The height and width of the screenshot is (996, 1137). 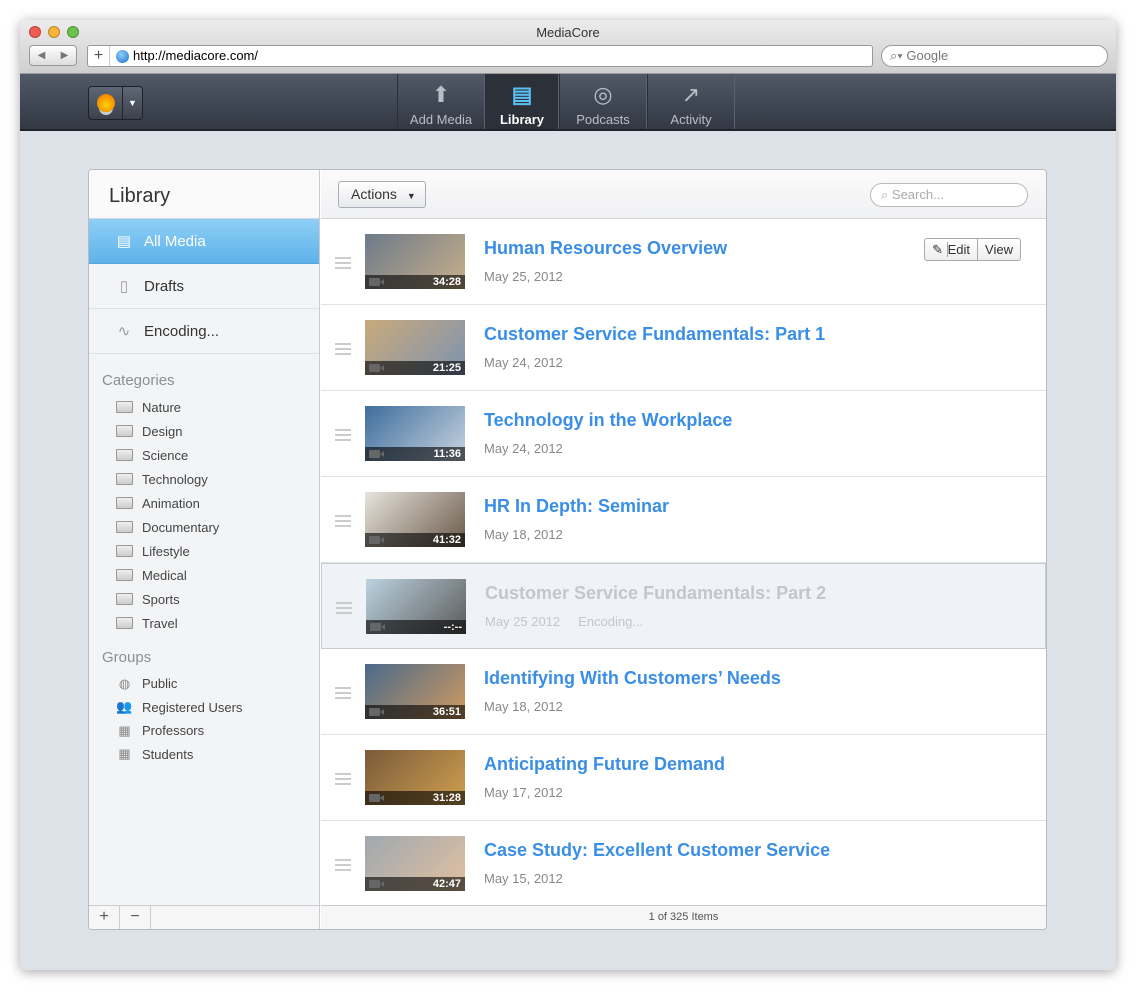 I want to click on address-bar: + http://mediacore.com/, so click(x=480, y=56).